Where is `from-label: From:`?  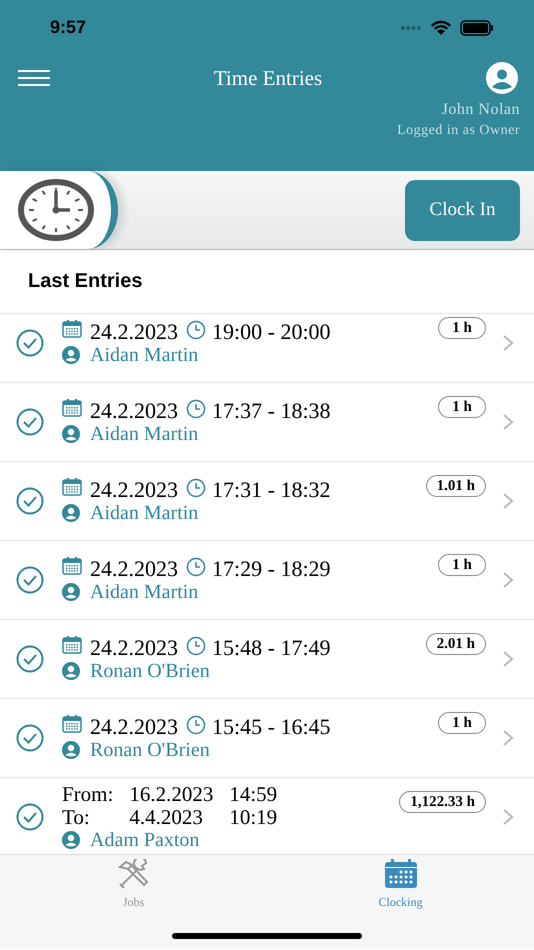
from-label: From: is located at coordinates (88, 794).